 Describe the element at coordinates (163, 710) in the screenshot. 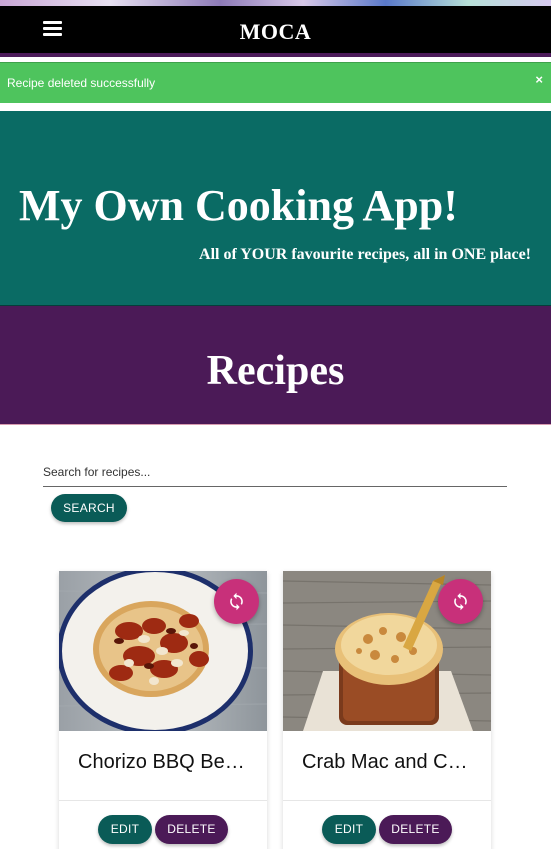

I see `recipe-card: Chorizo BBQ Beans on Toast EDIT DELETE` at that location.